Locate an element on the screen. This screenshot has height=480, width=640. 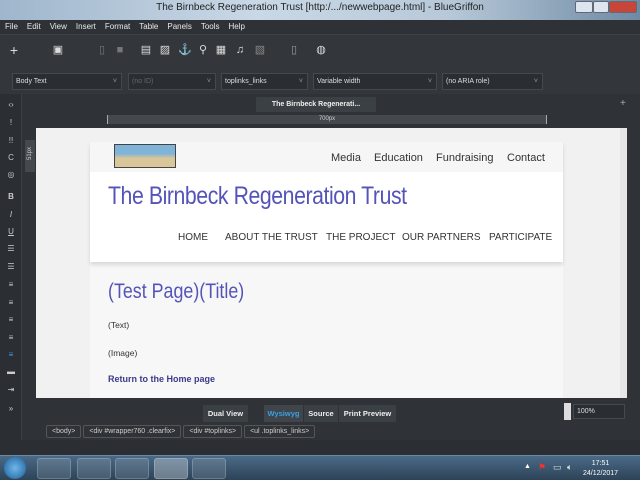
menu-view: View is located at coordinates (58, 27).